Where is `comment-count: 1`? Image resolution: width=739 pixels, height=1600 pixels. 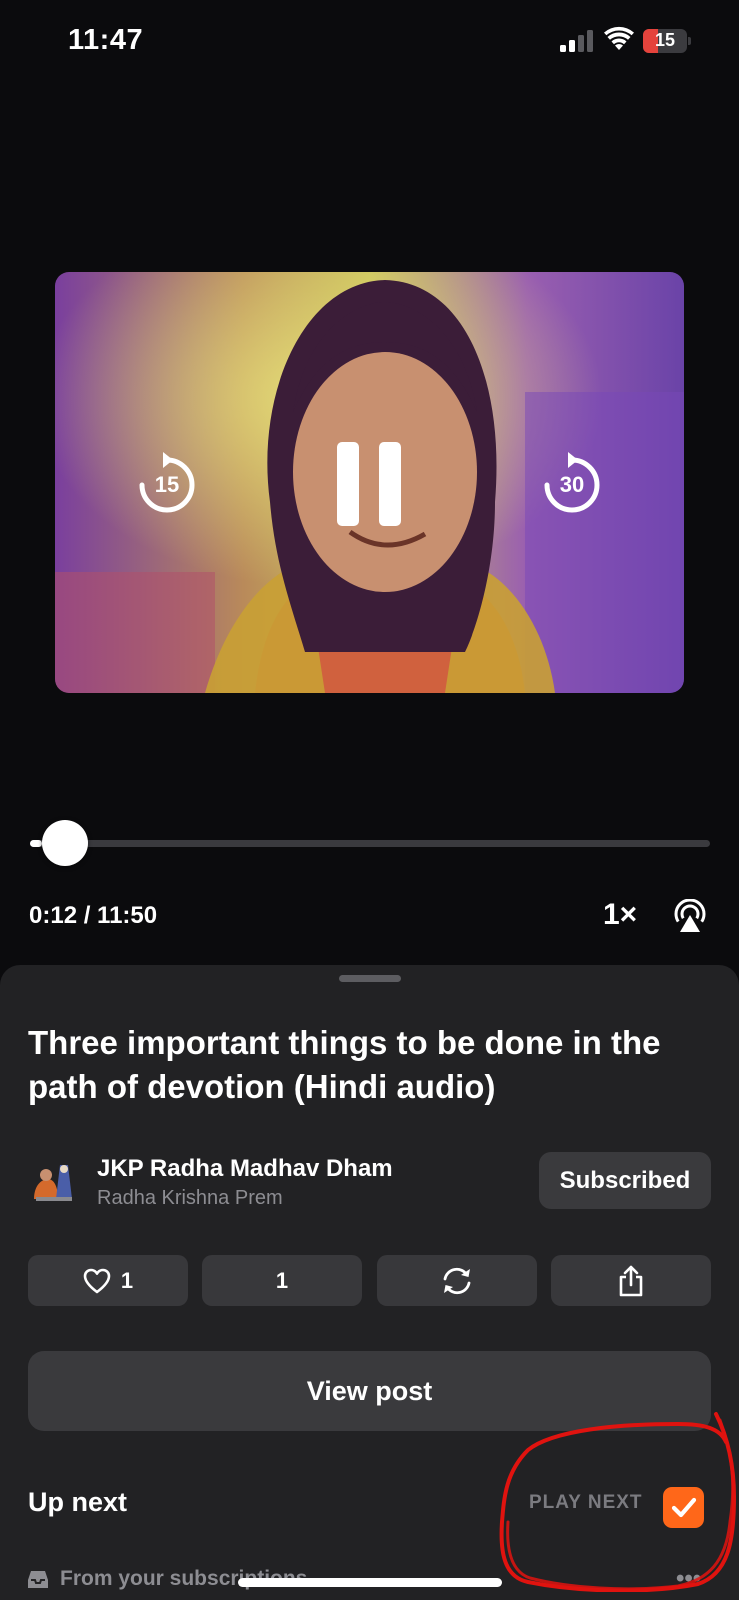 comment-count: 1 is located at coordinates (282, 1280).